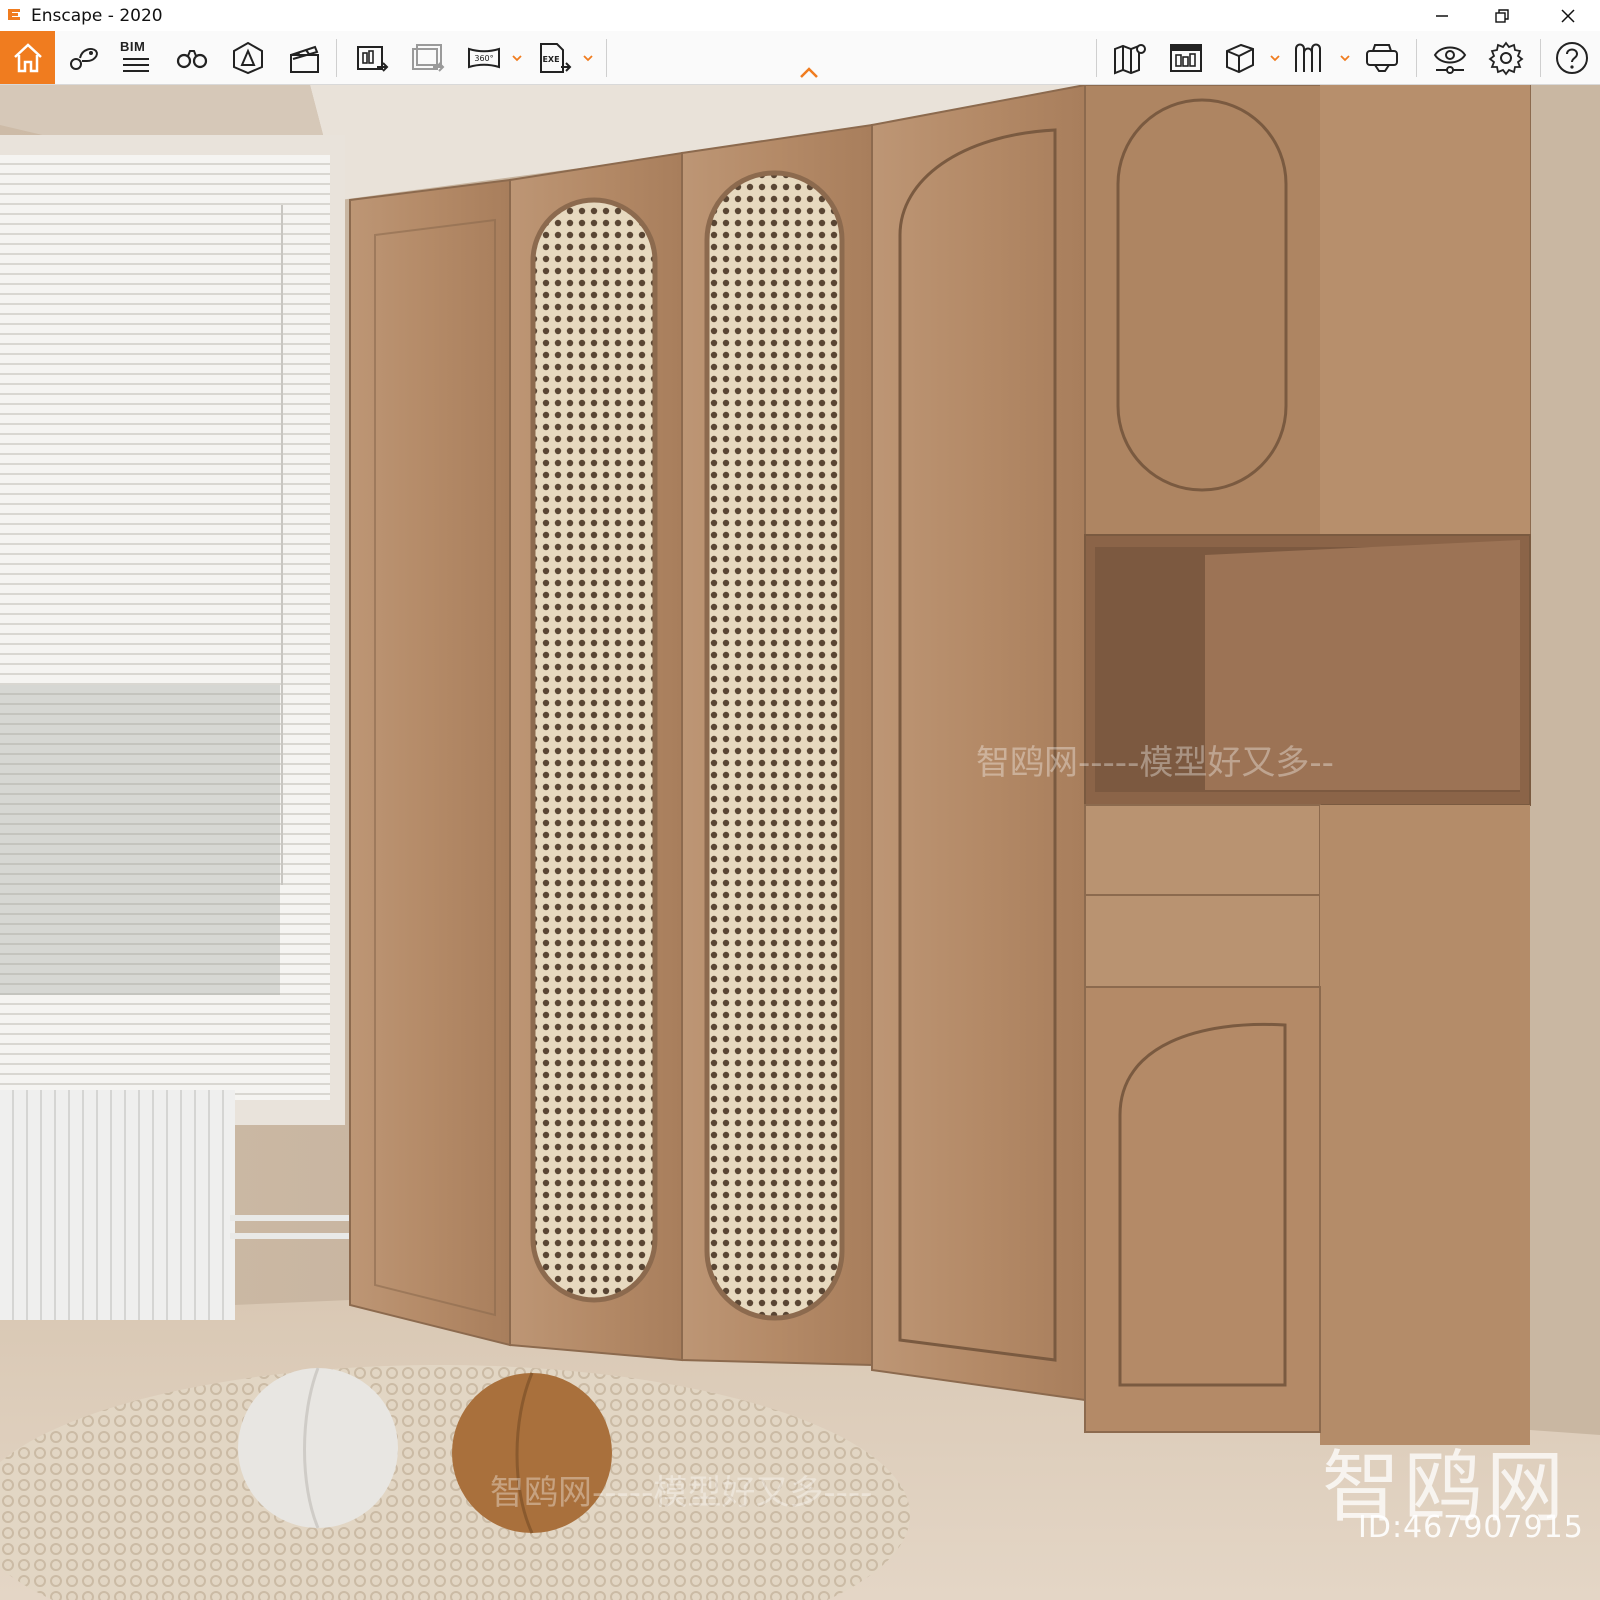 The width and height of the screenshot is (1600, 1600). I want to click on asset-library-icon, so click(1186, 57).